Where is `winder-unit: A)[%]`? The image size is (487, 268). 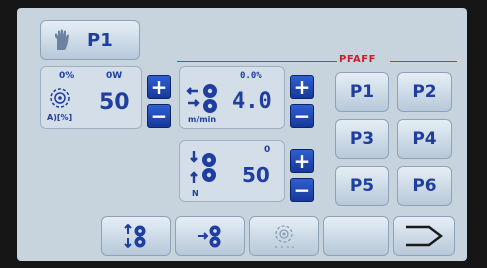 winder-unit: A)[%] is located at coordinates (60, 117).